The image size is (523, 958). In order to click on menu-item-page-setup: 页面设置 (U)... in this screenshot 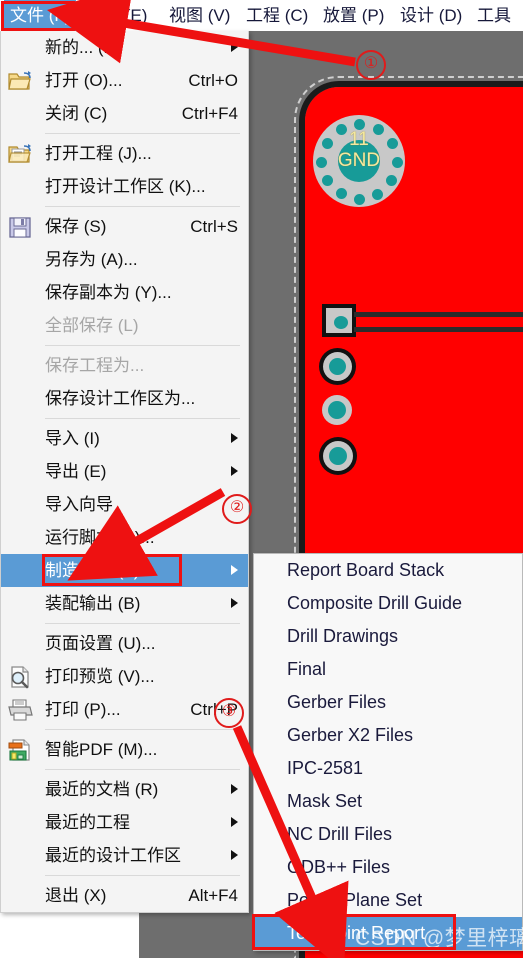, I will do `click(124, 643)`.